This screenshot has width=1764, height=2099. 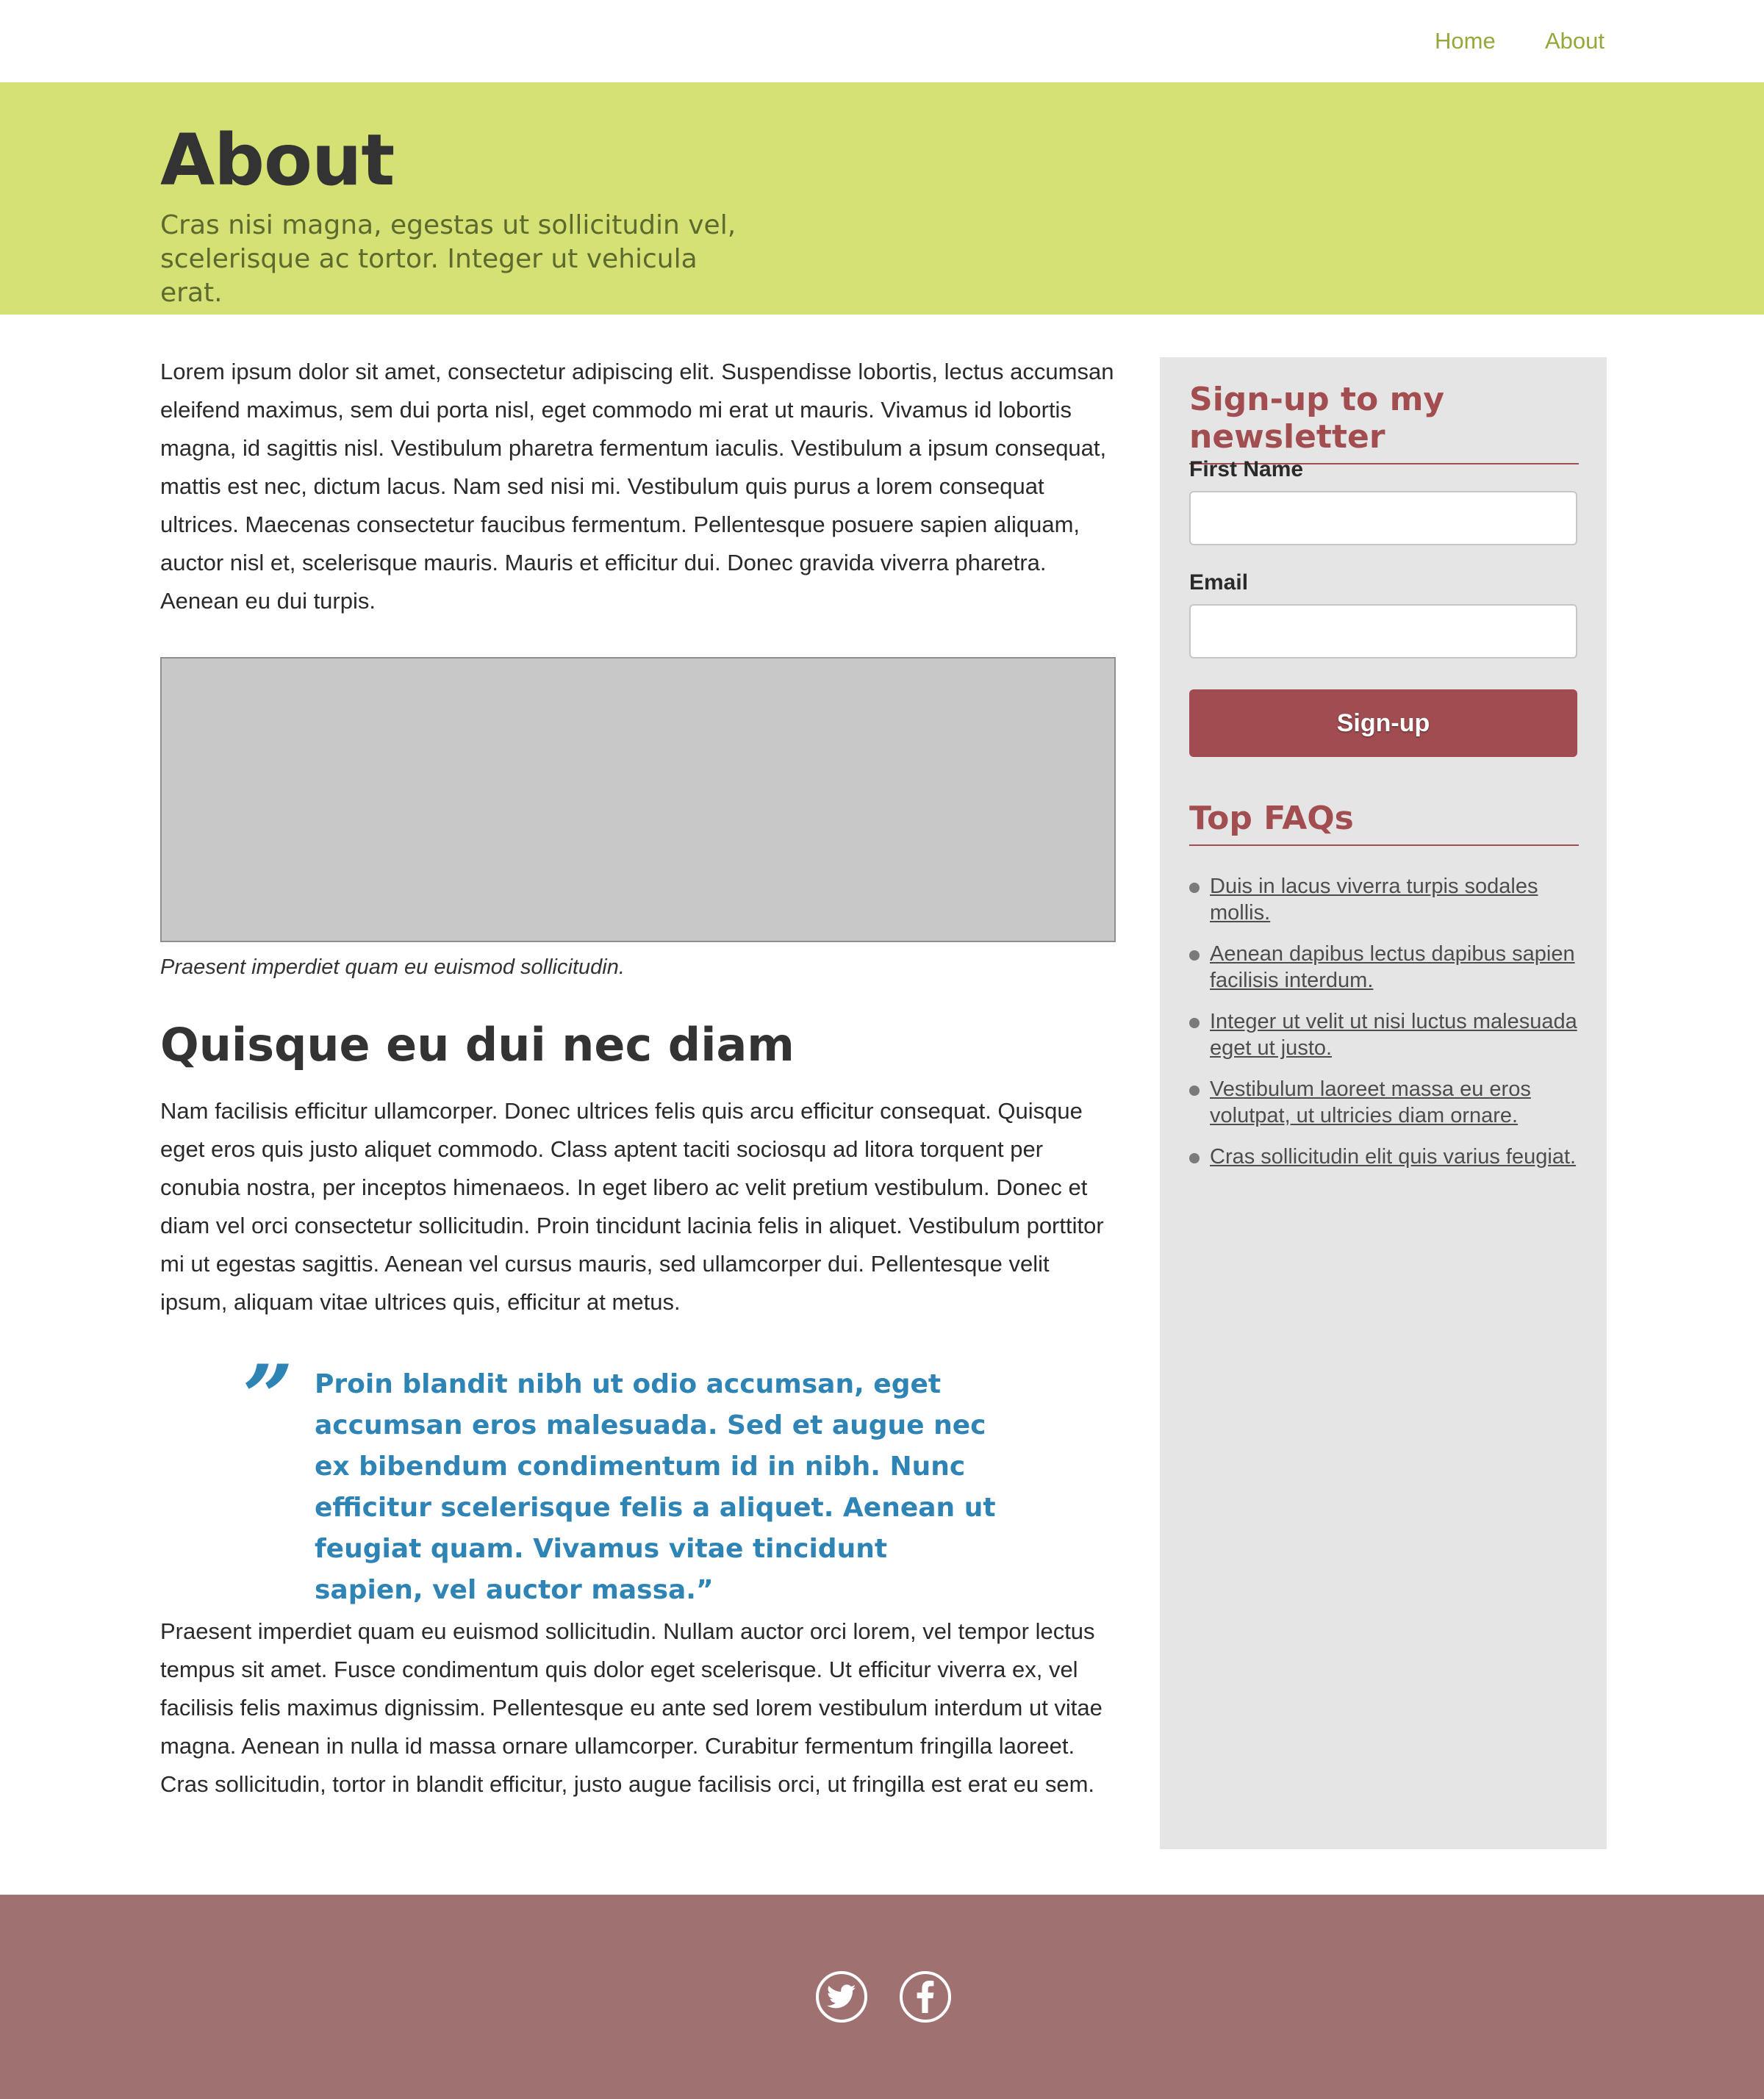 I want to click on top-navigation: Home About, so click(x=882, y=41).